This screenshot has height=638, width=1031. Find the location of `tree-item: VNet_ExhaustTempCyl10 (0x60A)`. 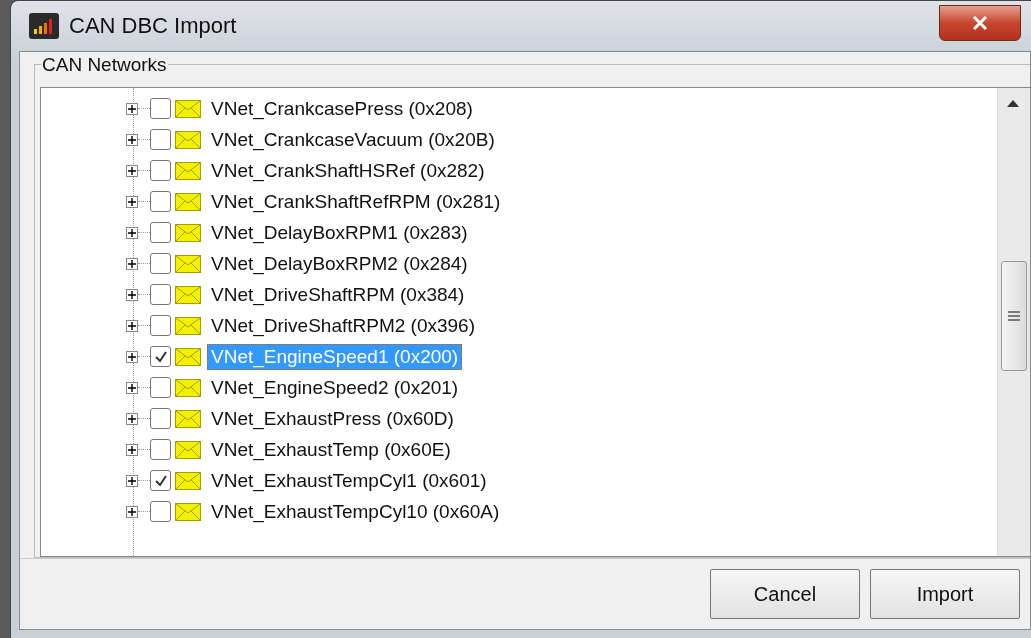

tree-item: VNet_ExhaustTempCyl10 (0x60A) is located at coordinates (355, 511).